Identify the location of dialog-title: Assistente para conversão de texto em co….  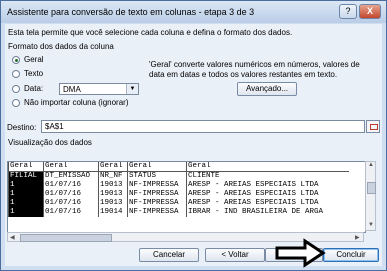
(131, 12).